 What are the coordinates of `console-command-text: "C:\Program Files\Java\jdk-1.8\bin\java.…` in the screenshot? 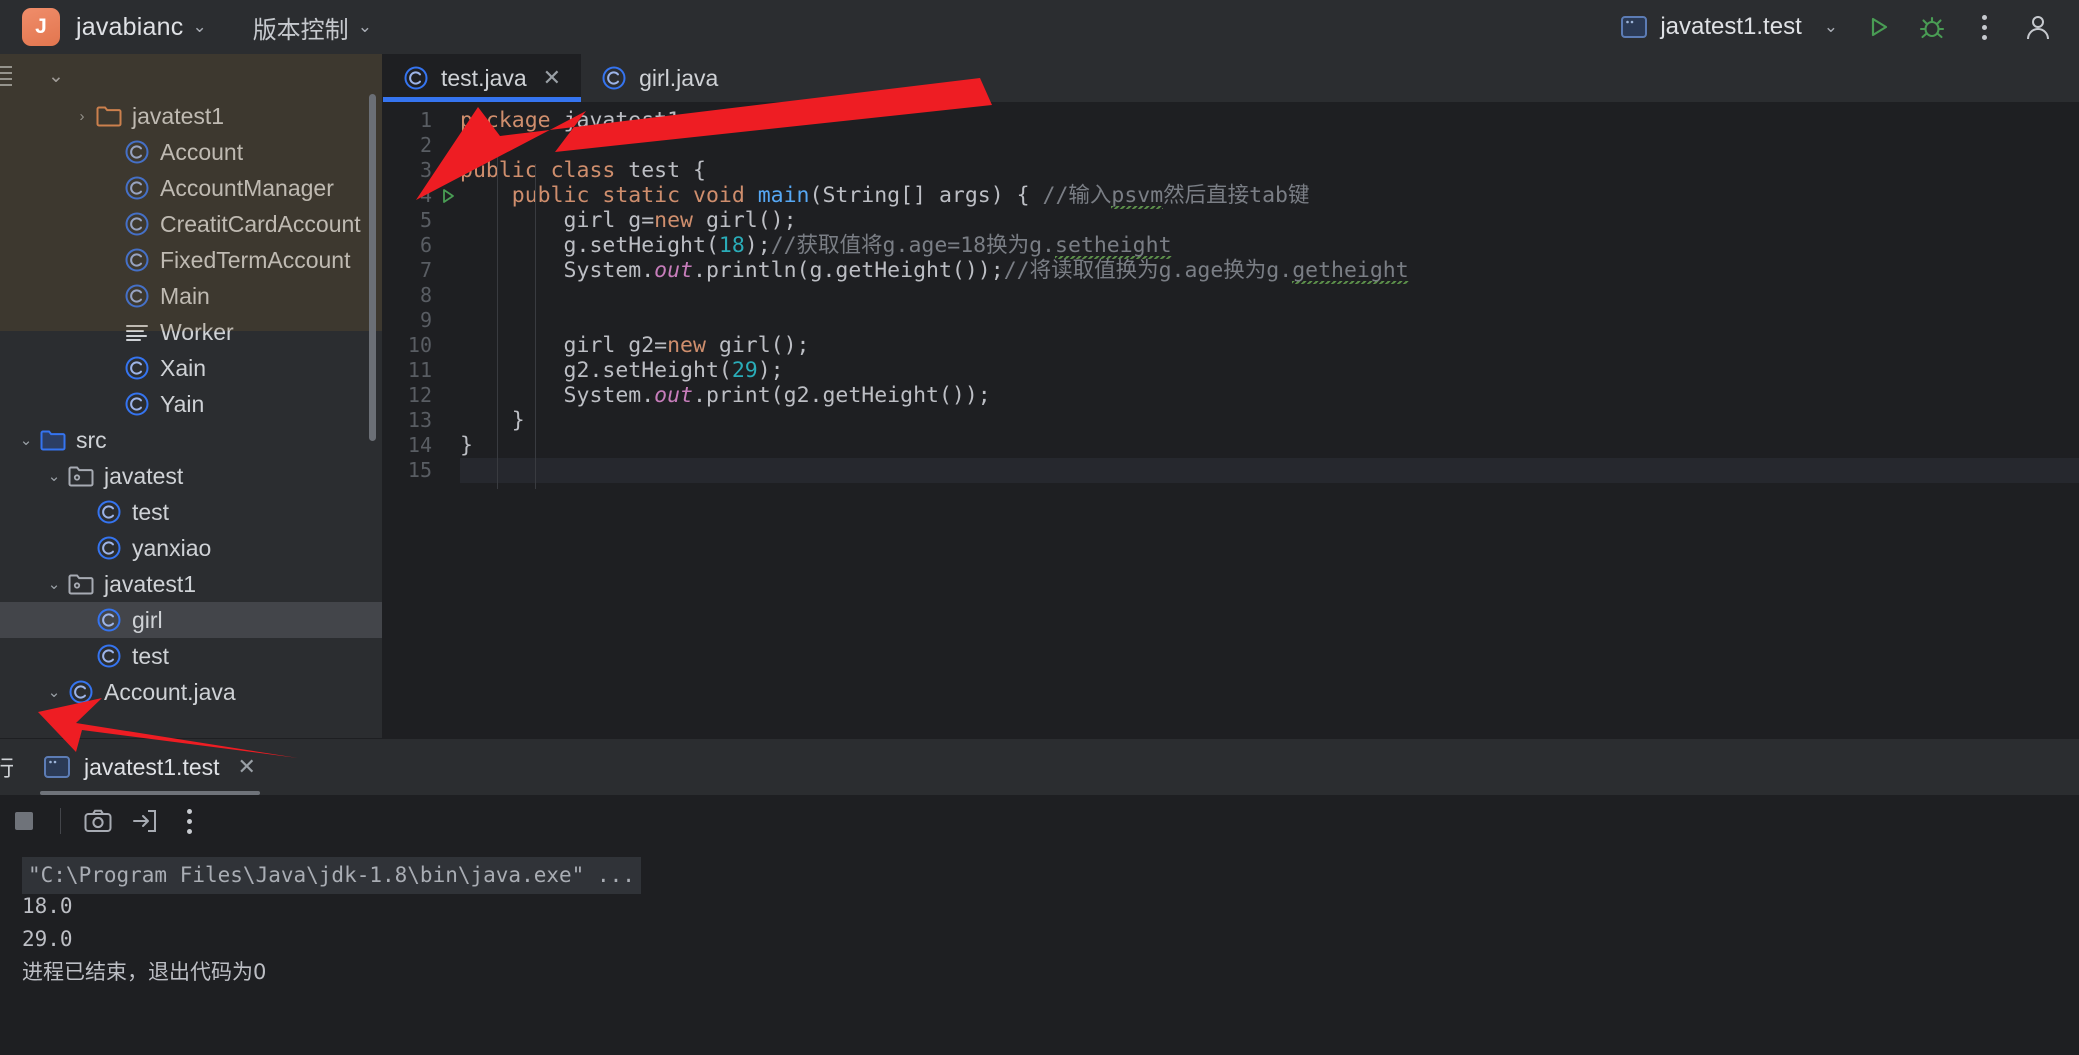 It's located at (331, 875).